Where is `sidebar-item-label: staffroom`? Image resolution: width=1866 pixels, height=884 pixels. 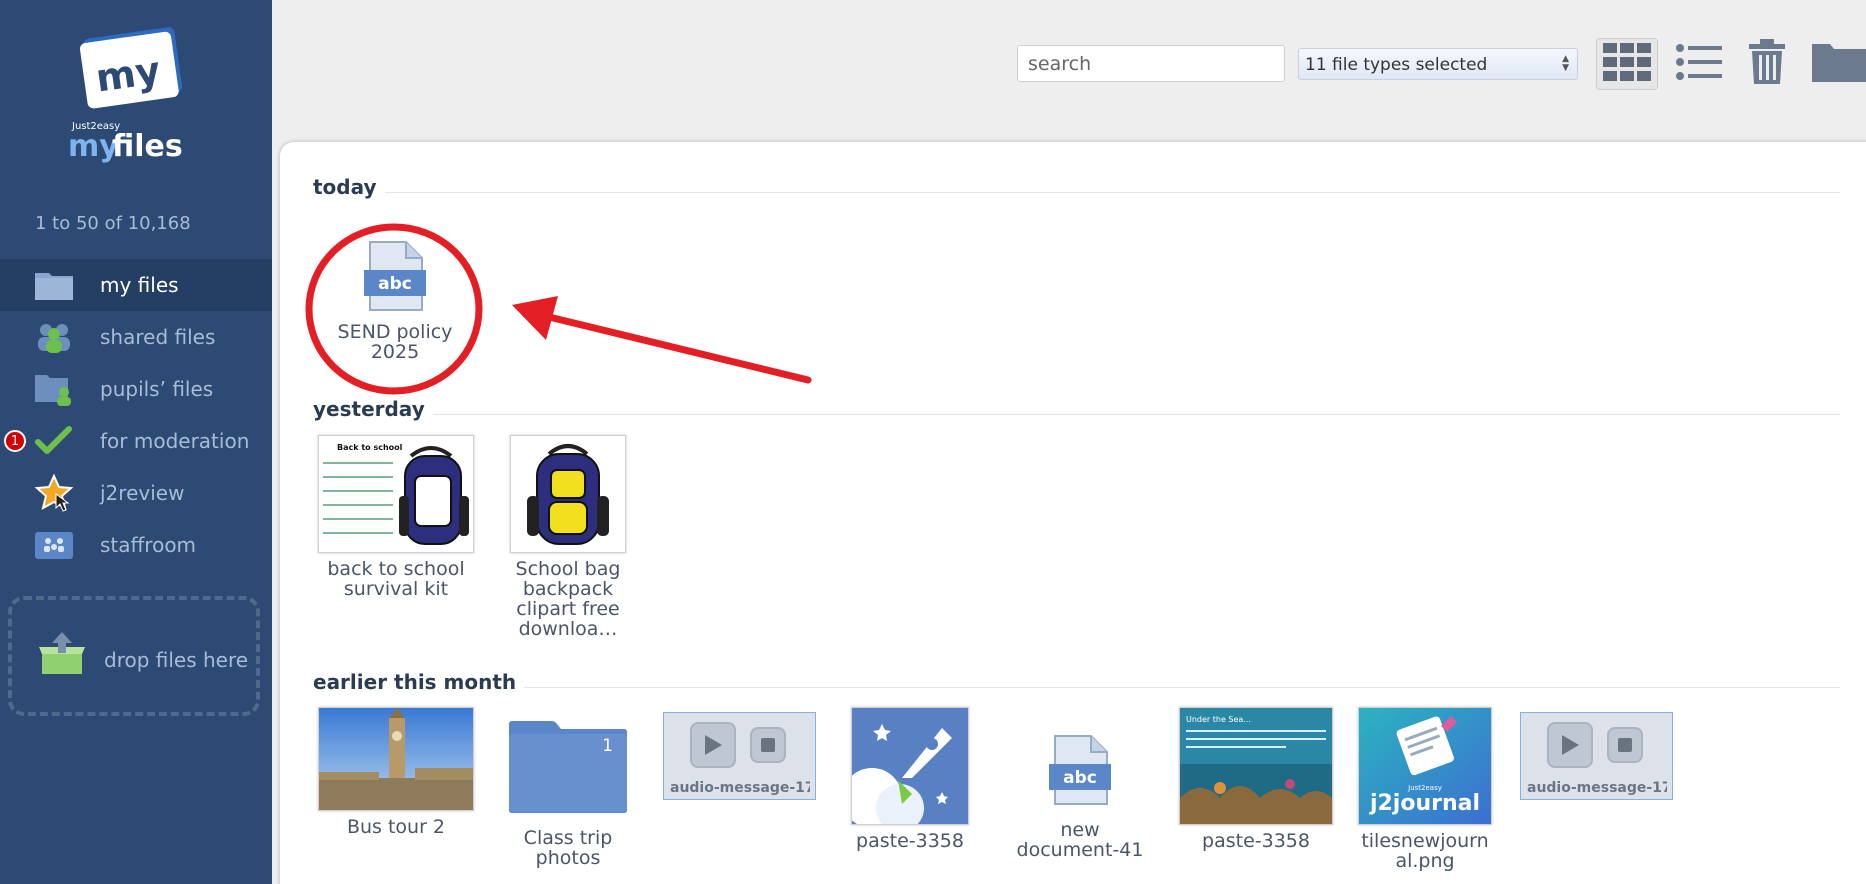 sidebar-item-label: staffroom is located at coordinates (148, 545).